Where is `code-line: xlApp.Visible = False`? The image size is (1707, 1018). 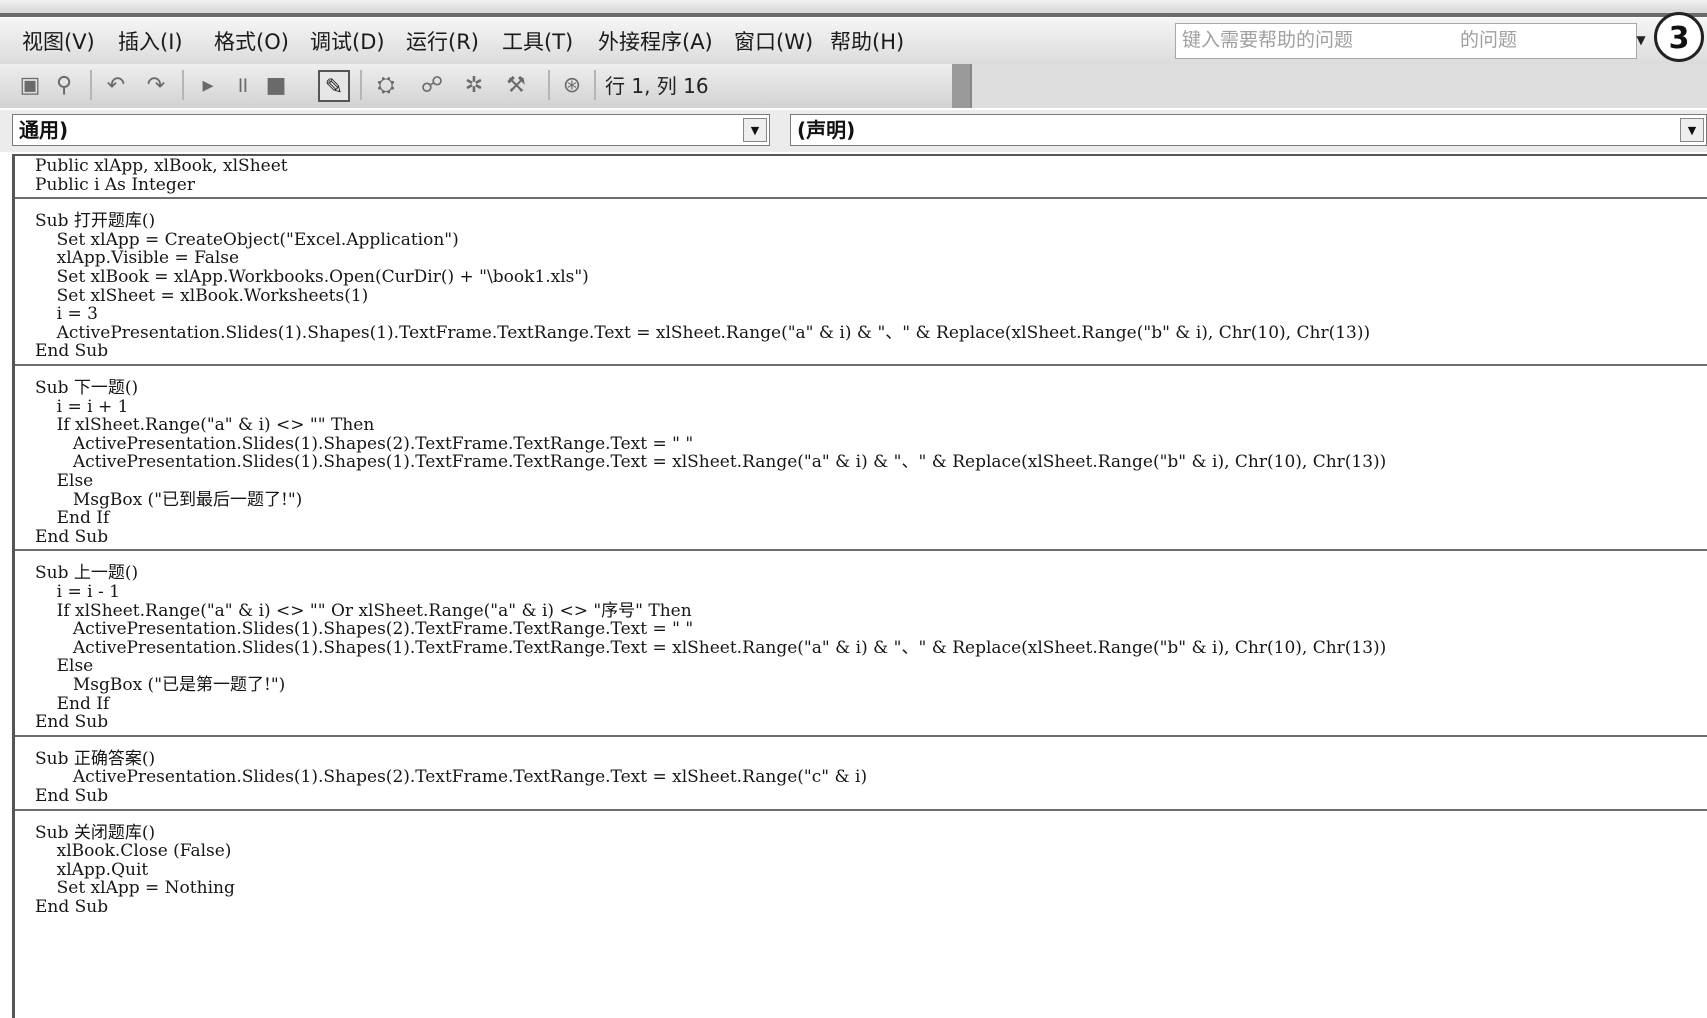
code-line: xlApp.Visible = False is located at coordinates (137, 258).